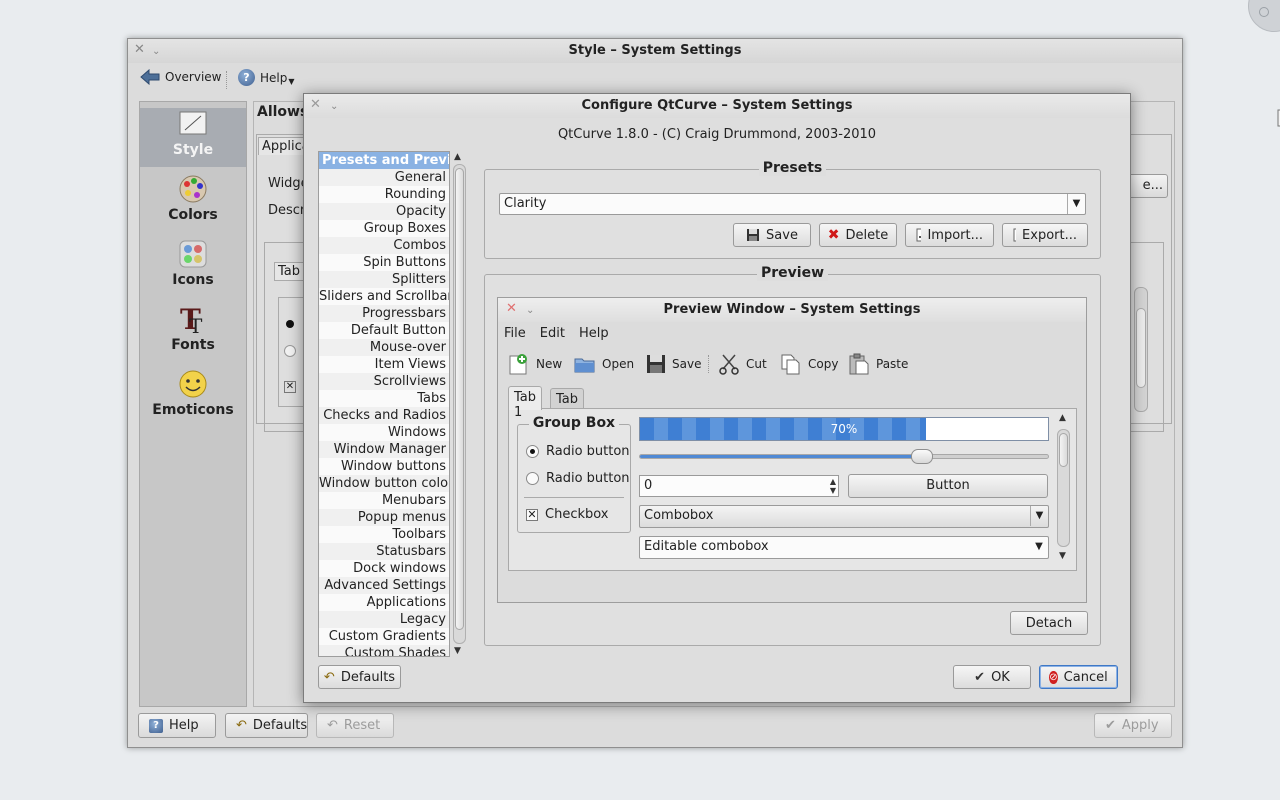 The width and height of the screenshot is (1280, 800). What do you see at coordinates (384, 568) in the screenshot?
I see `category-item: Dock windows` at bounding box center [384, 568].